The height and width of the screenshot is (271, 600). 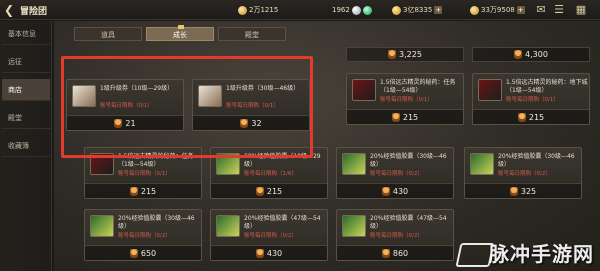 I want to click on currency-value: 3亿8335, so click(x=418, y=10).